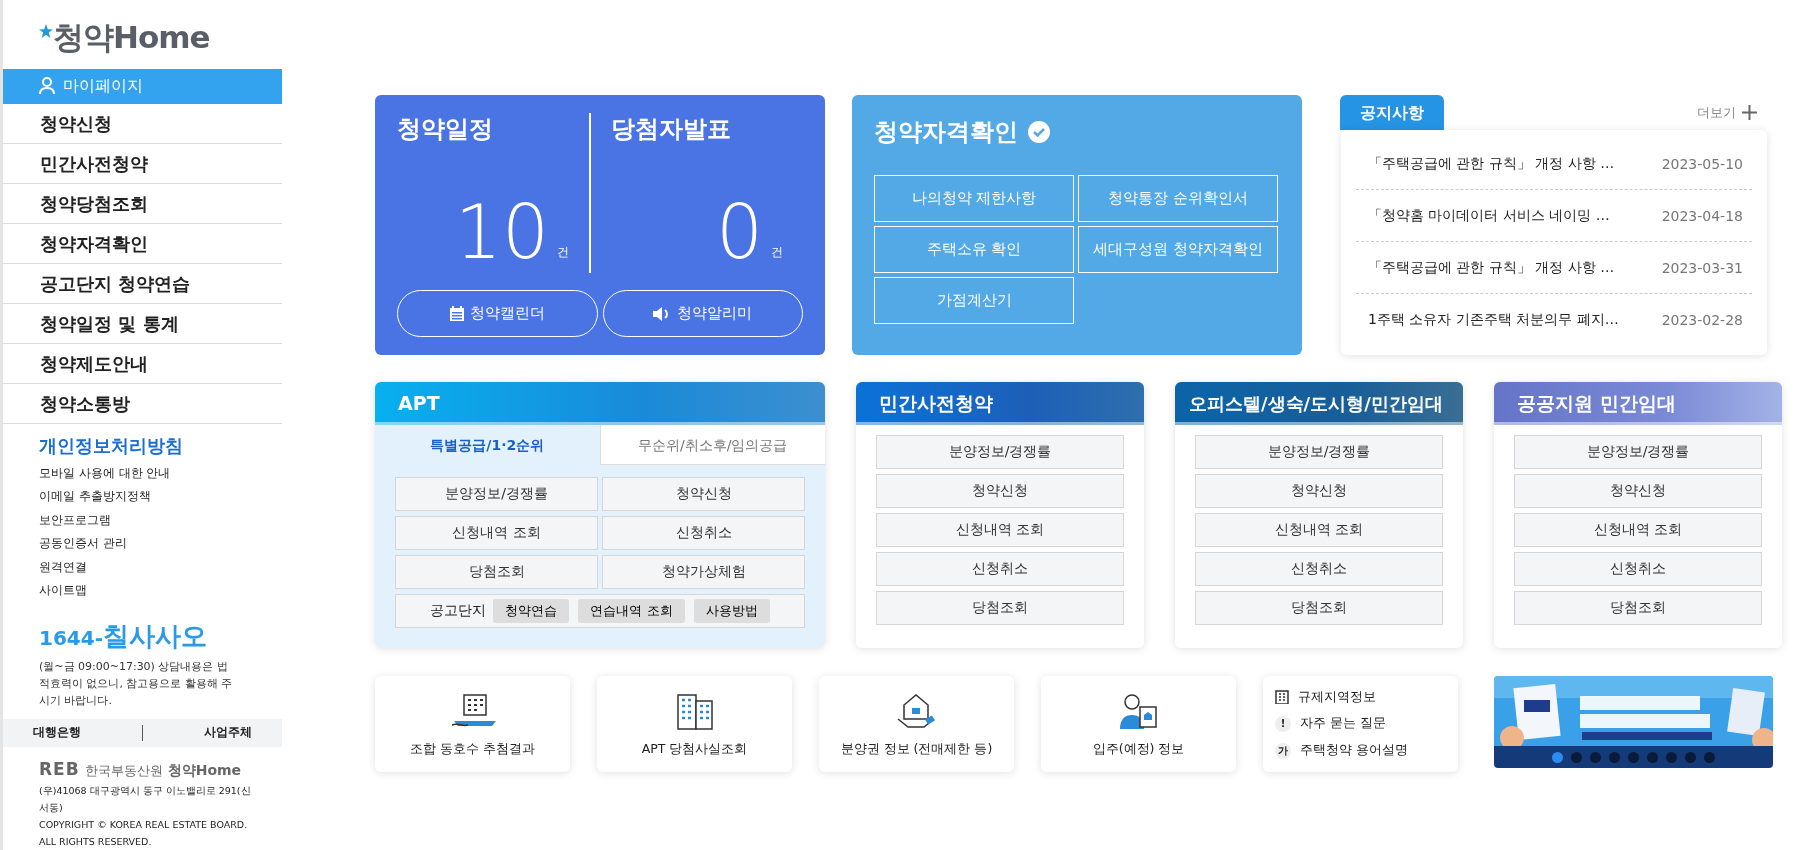 This screenshot has height=850, width=1802. I want to click on copyright-text: COPYRIGHT © KOREA REAL ESTATE BOARD. ALL RIGHTS RESERVED., so click(143, 833).